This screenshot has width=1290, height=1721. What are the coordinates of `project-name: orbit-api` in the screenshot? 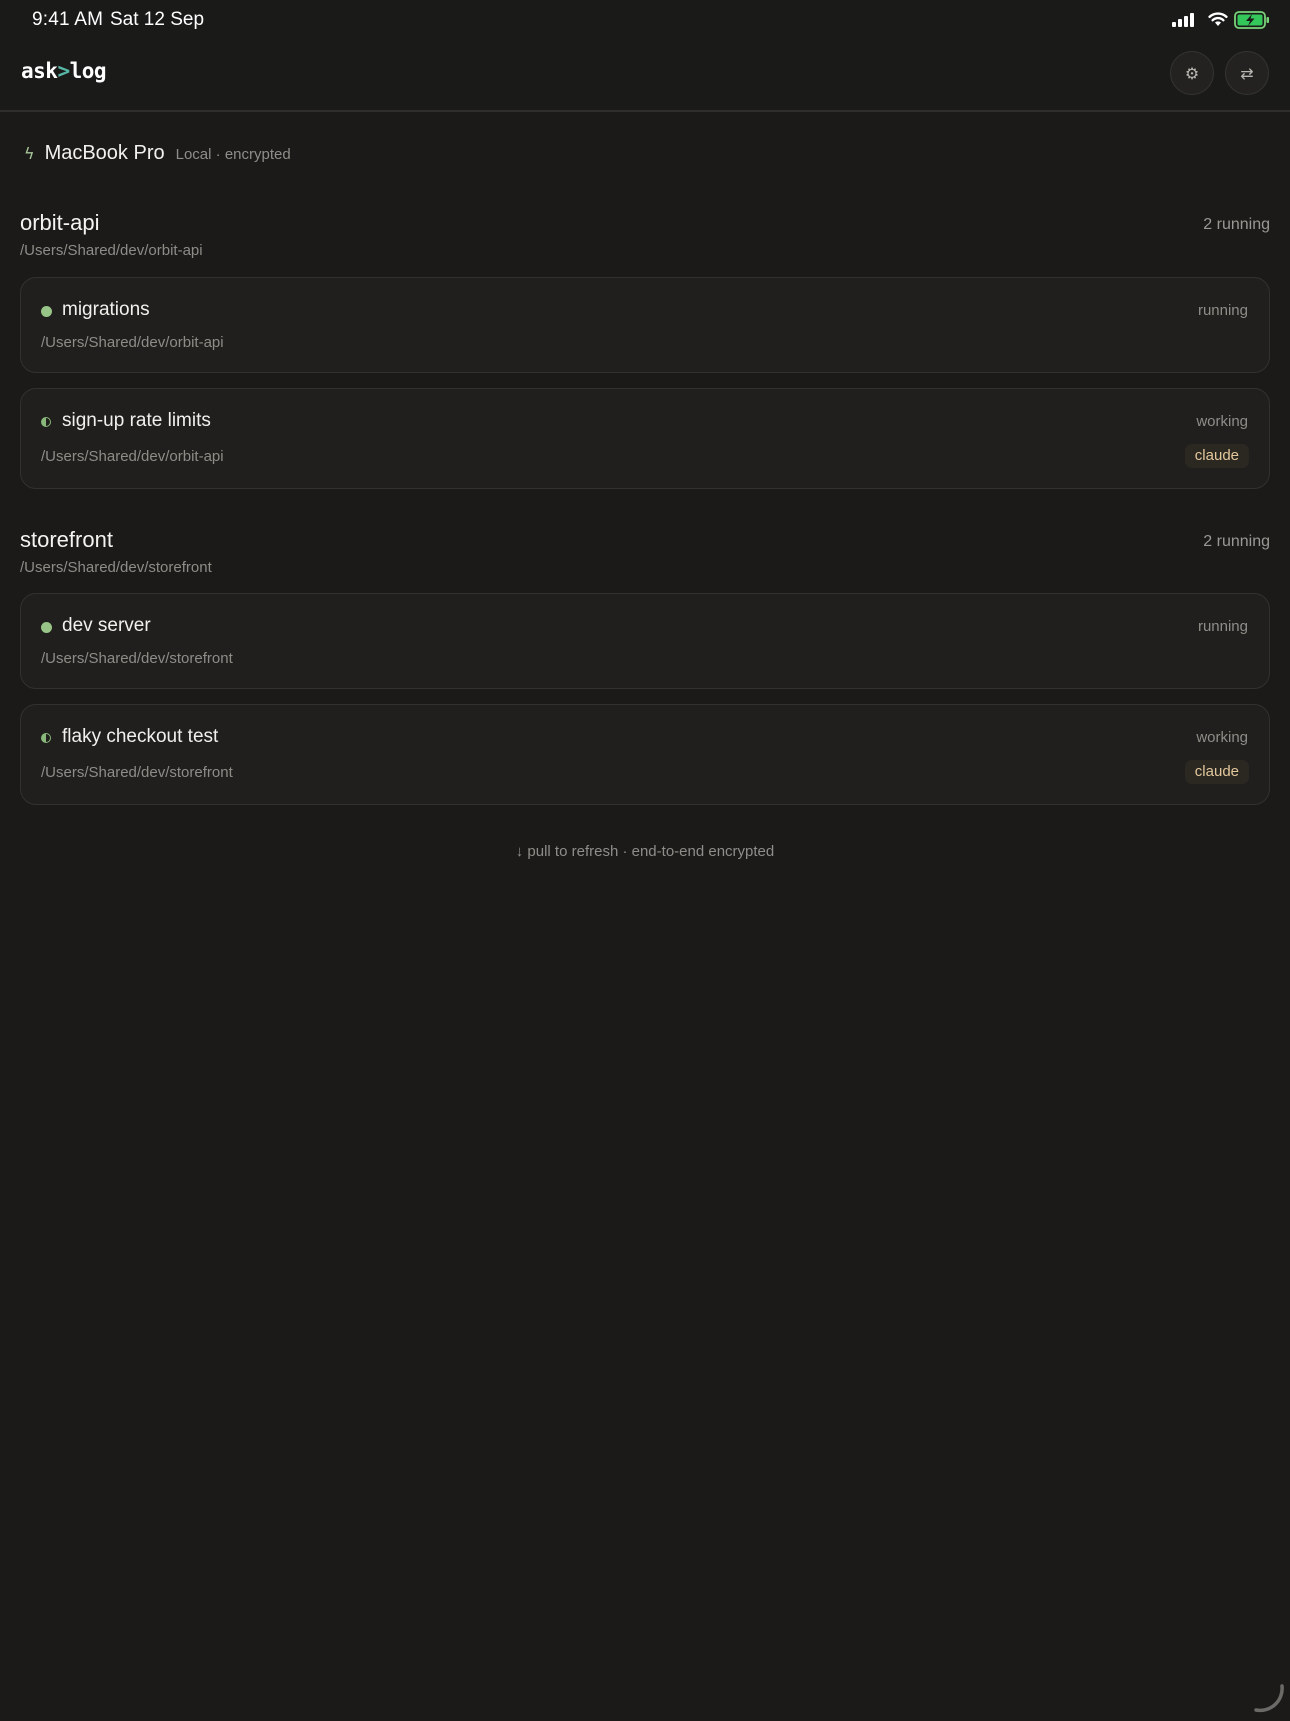 It's located at (60, 222).